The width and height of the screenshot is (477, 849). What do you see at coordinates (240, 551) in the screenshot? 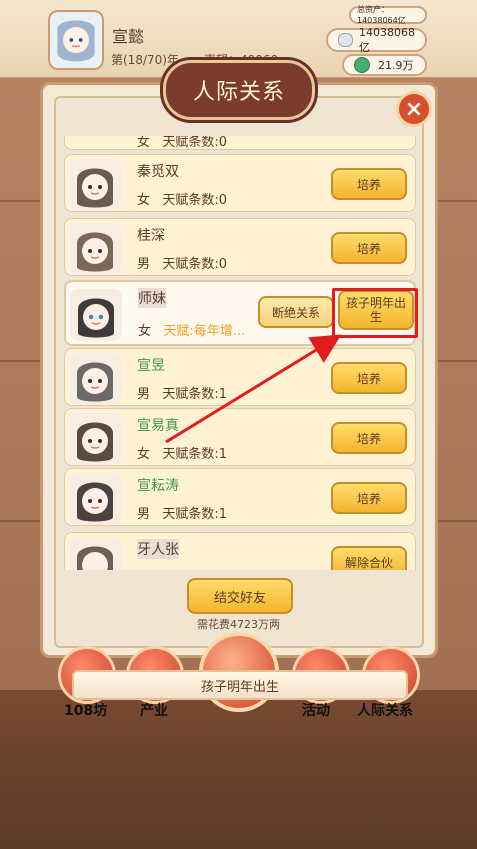
I see `list-item: 牙人张 解除合伙` at bounding box center [240, 551].